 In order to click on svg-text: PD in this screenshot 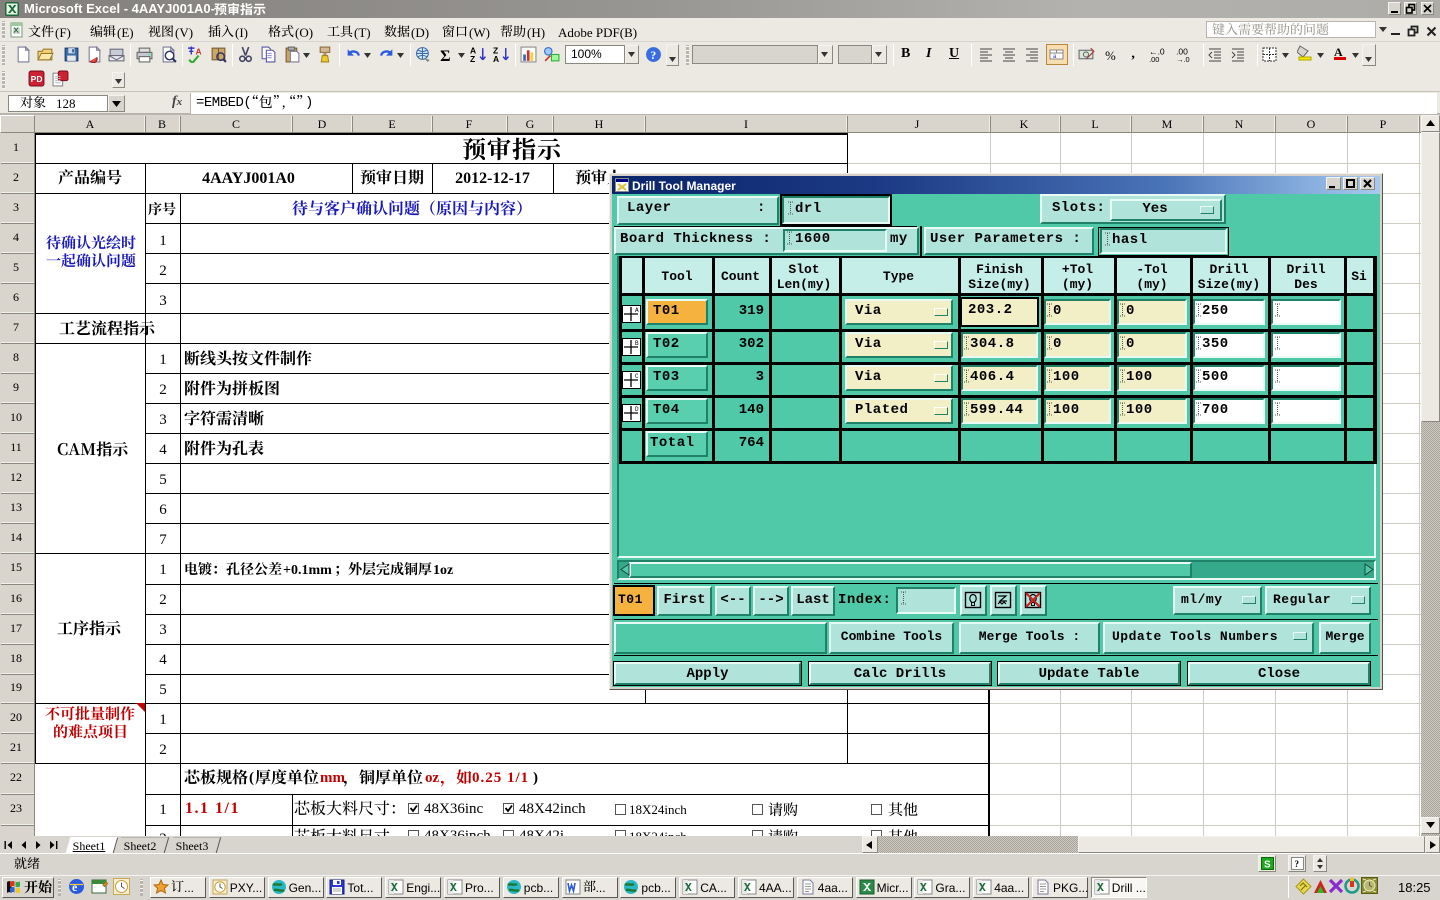, I will do `click(37, 79)`.